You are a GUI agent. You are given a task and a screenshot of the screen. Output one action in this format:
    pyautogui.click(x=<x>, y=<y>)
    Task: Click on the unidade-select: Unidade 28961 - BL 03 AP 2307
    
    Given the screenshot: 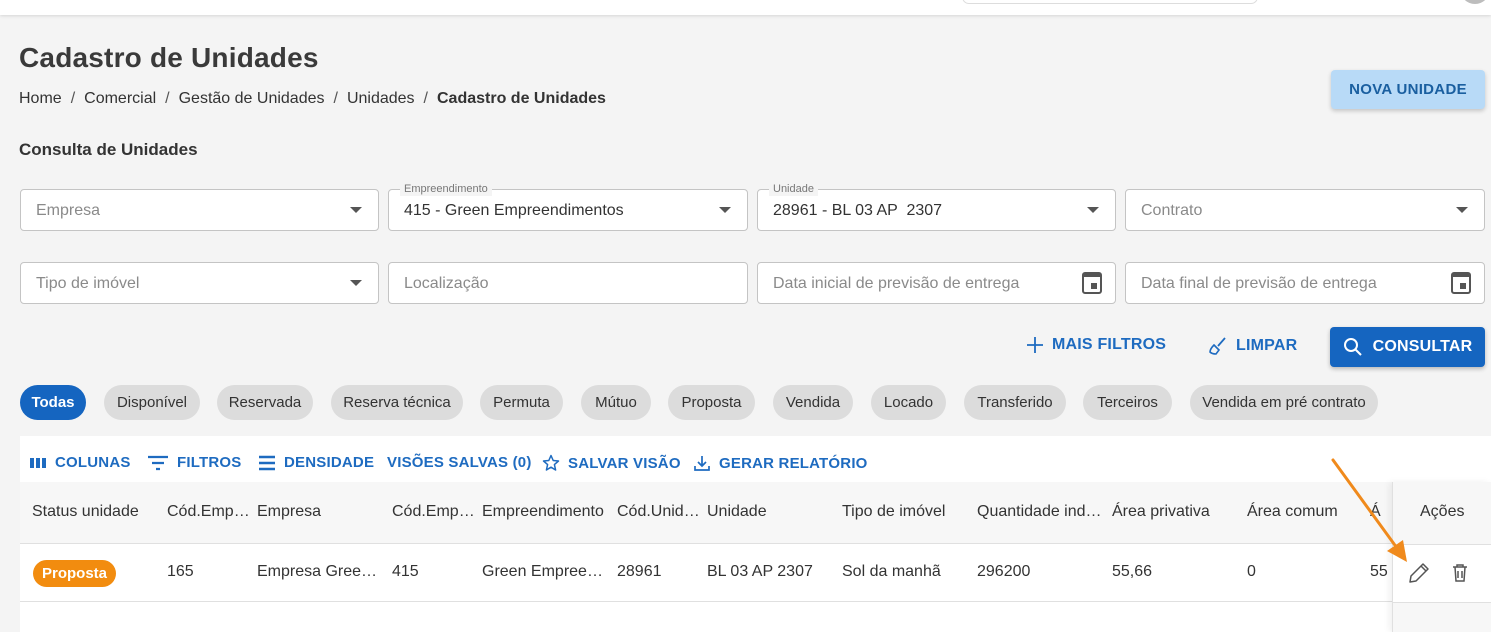 What is the action you would take?
    pyautogui.click(x=936, y=206)
    